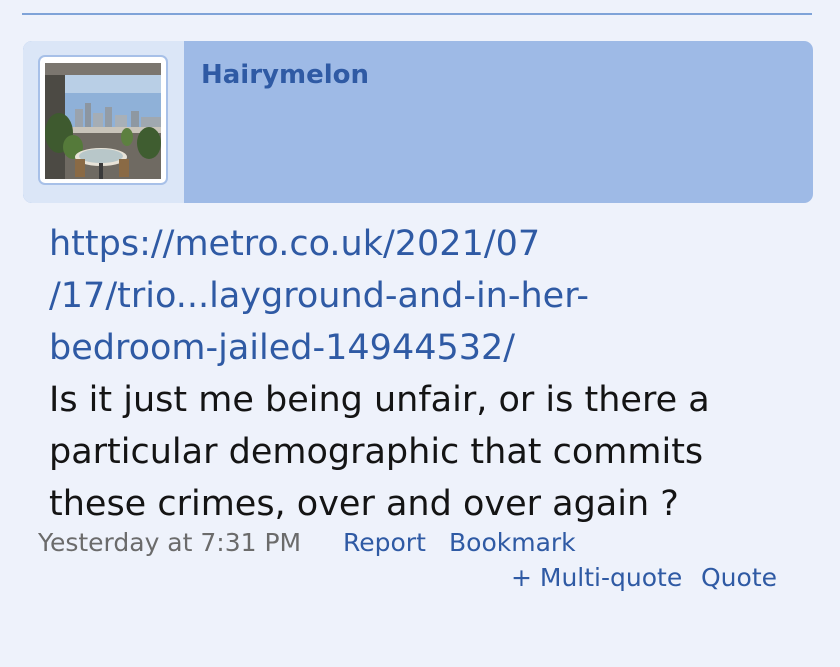  What do you see at coordinates (596, 577) in the screenshot?
I see `multi-quote-link: + Multi-quote` at bounding box center [596, 577].